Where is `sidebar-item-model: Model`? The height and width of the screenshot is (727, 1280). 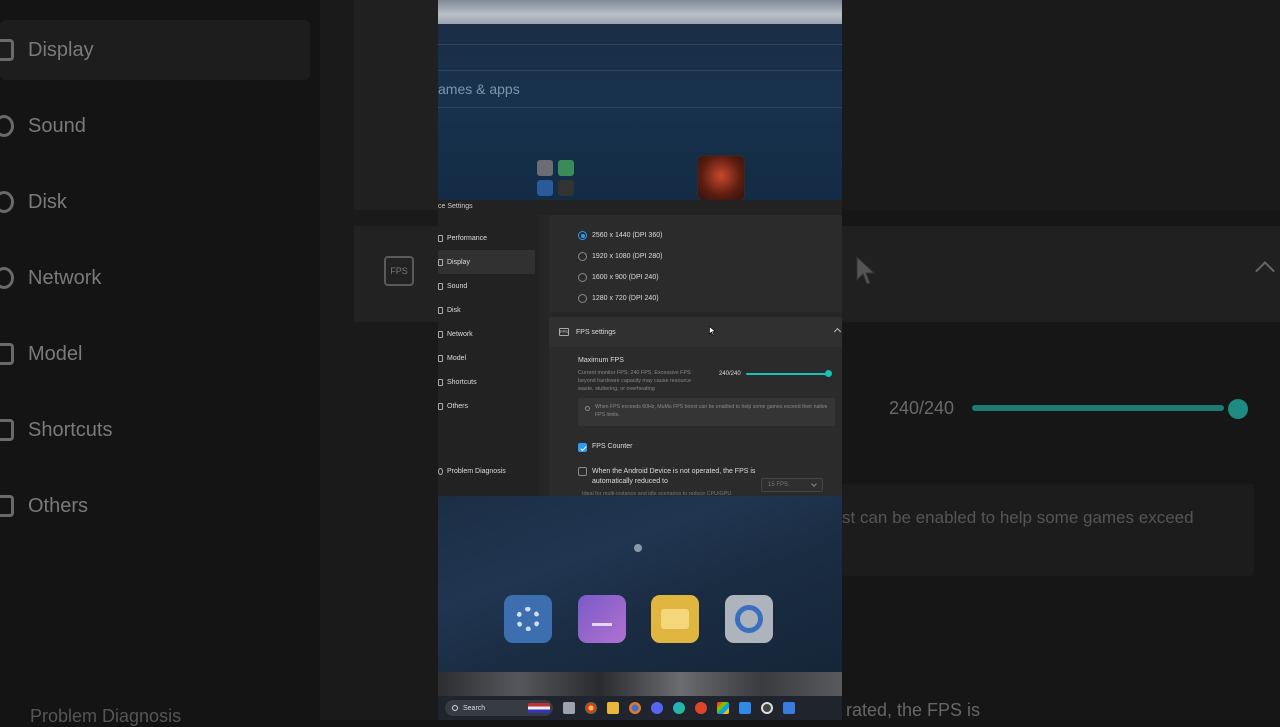
sidebar-item-model: Model is located at coordinates (488, 358).